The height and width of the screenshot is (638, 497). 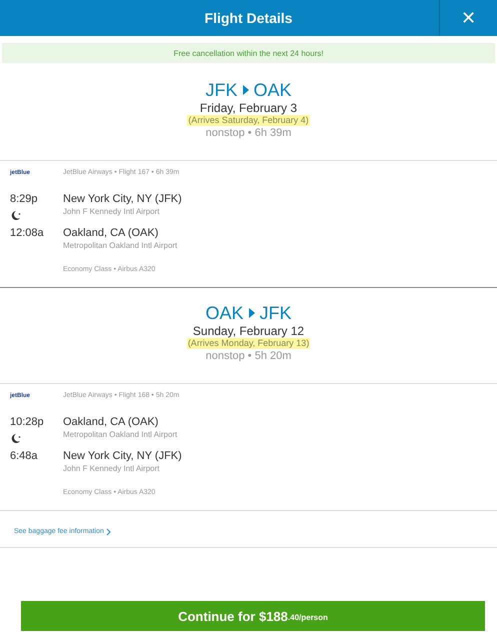 I want to click on flight-summary: nonstop • 5h 20m, so click(x=249, y=356).